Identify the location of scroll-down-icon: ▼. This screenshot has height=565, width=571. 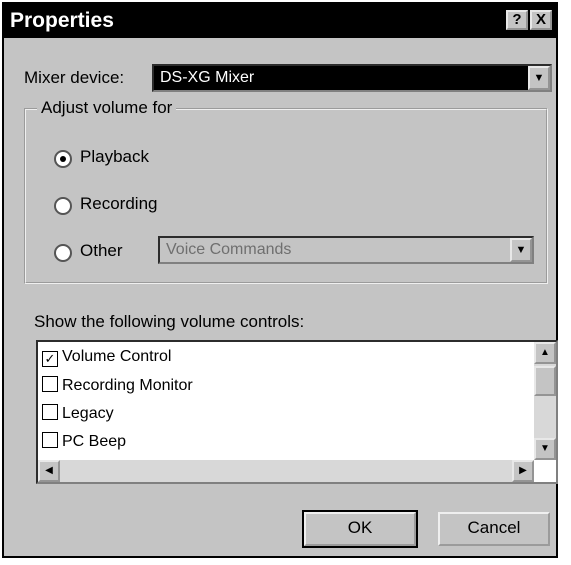
(545, 449).